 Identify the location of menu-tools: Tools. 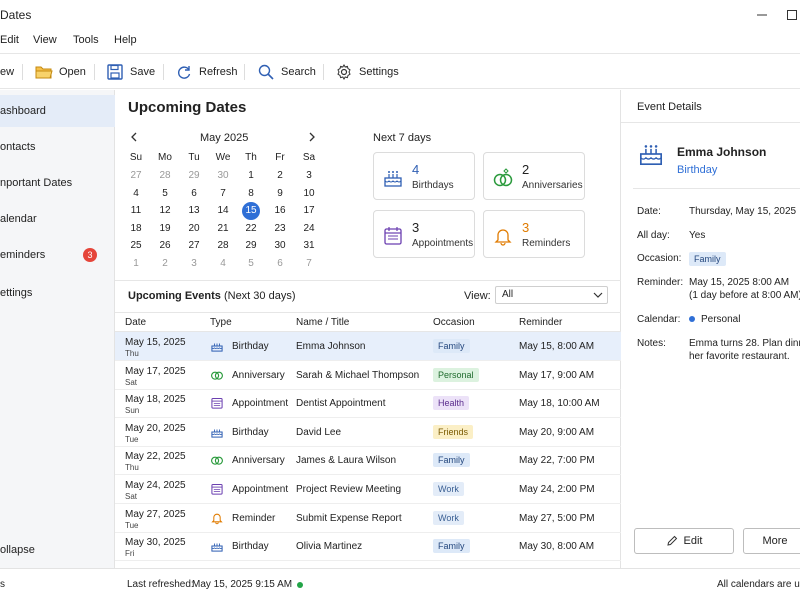
(86, 40).